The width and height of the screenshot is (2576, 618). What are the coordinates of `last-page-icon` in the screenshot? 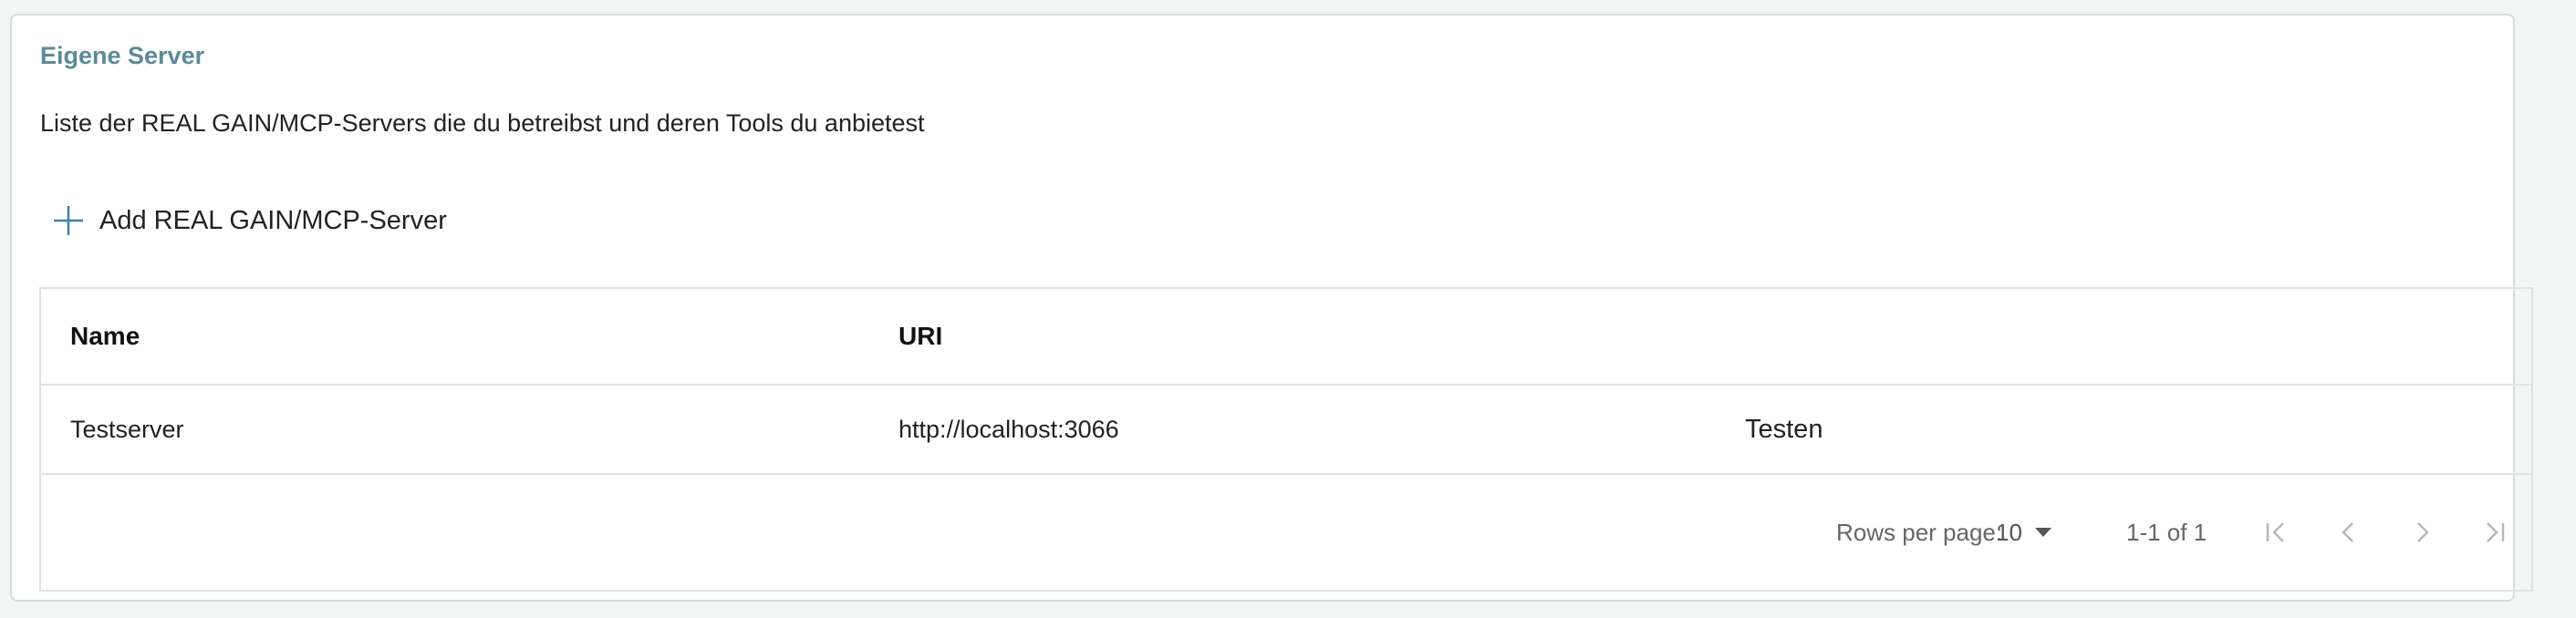 It's located at (2496, 532).